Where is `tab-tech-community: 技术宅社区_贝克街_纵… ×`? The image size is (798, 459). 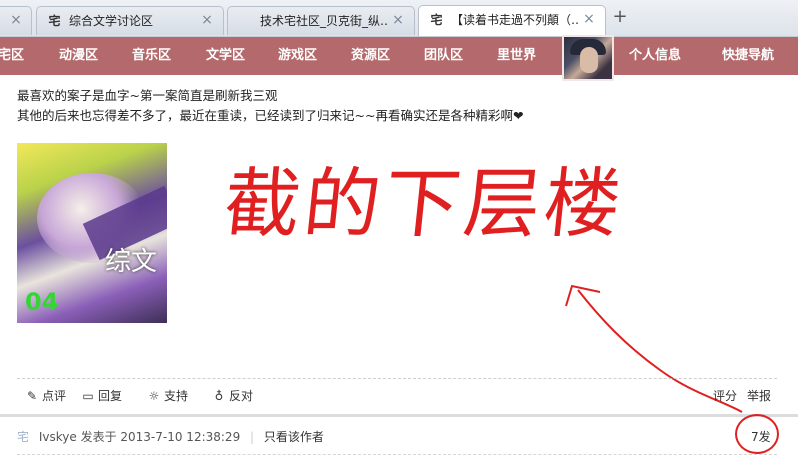
tab-tech-community: 技术宅社区_贝克街_纵… × is located at coordinates (321, 20).